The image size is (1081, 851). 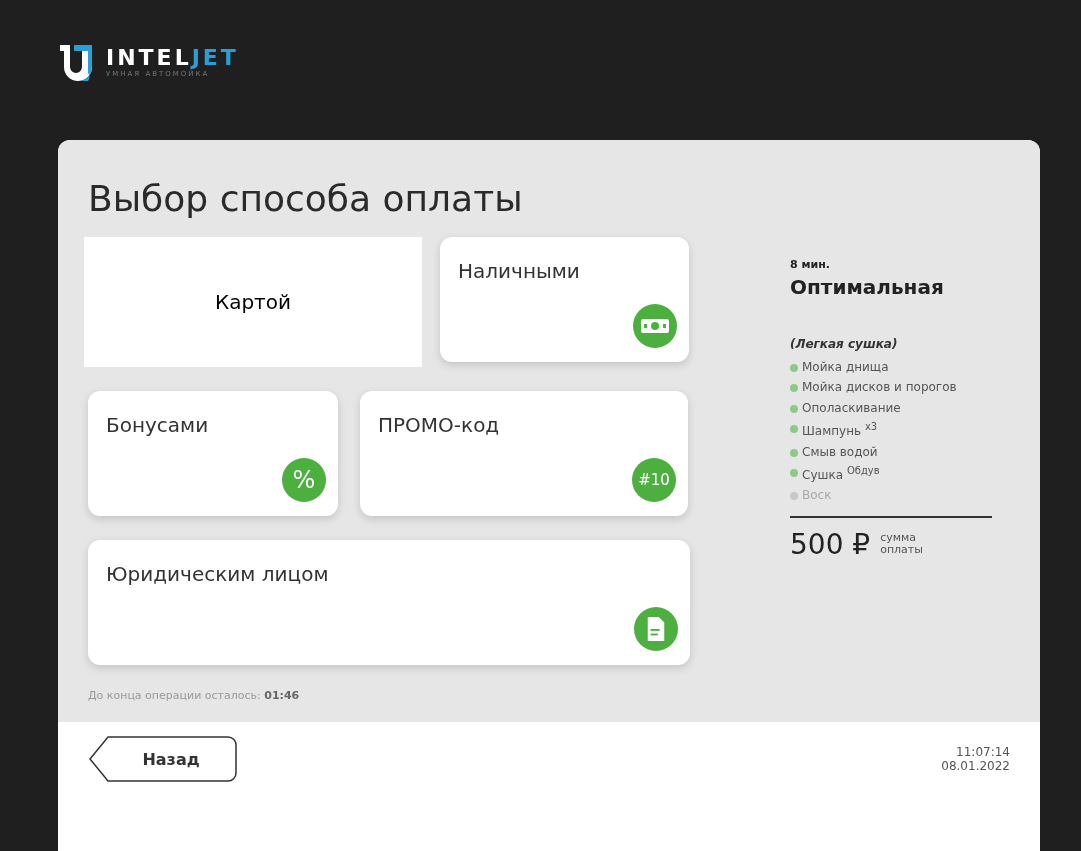 I want to click on program-name: Оптимальная, so click(x=867, y=287).